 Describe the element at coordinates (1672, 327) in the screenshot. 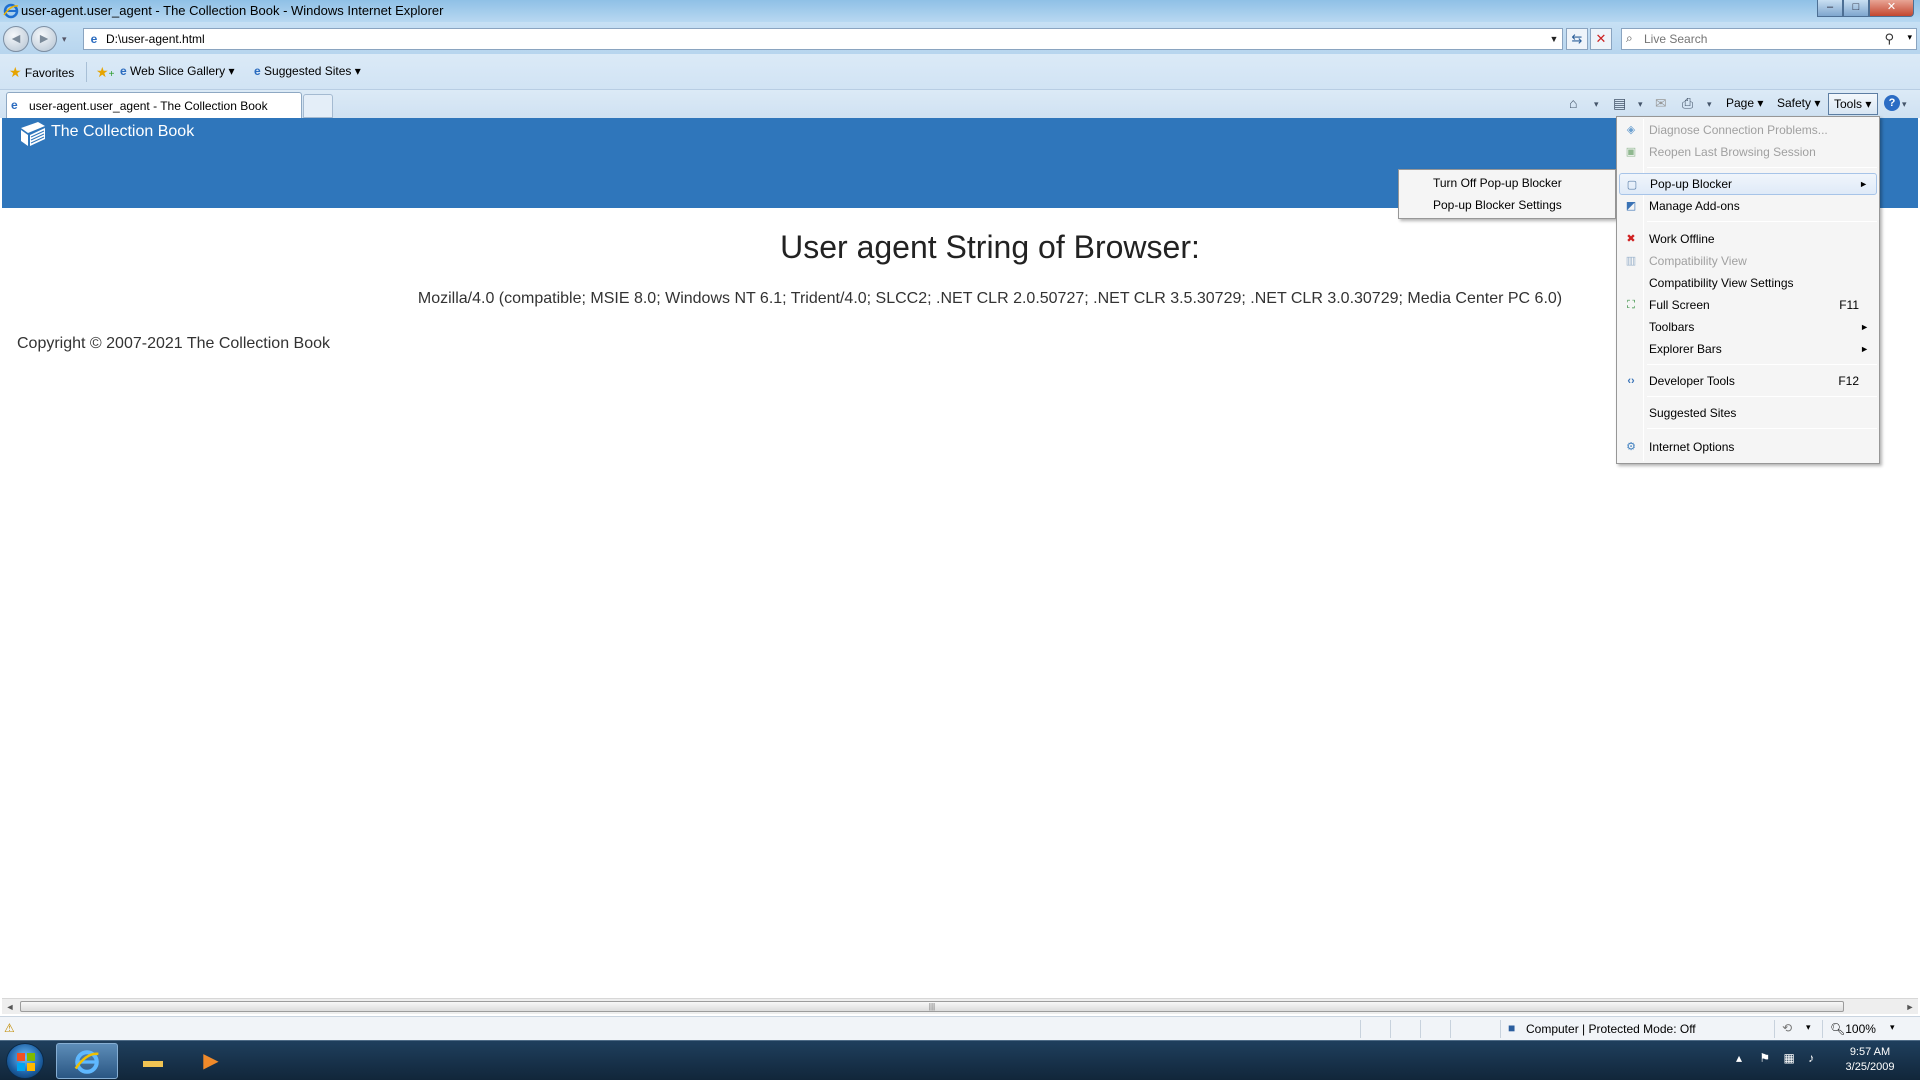

I see `menu-item-label: Toolbars` at that location.